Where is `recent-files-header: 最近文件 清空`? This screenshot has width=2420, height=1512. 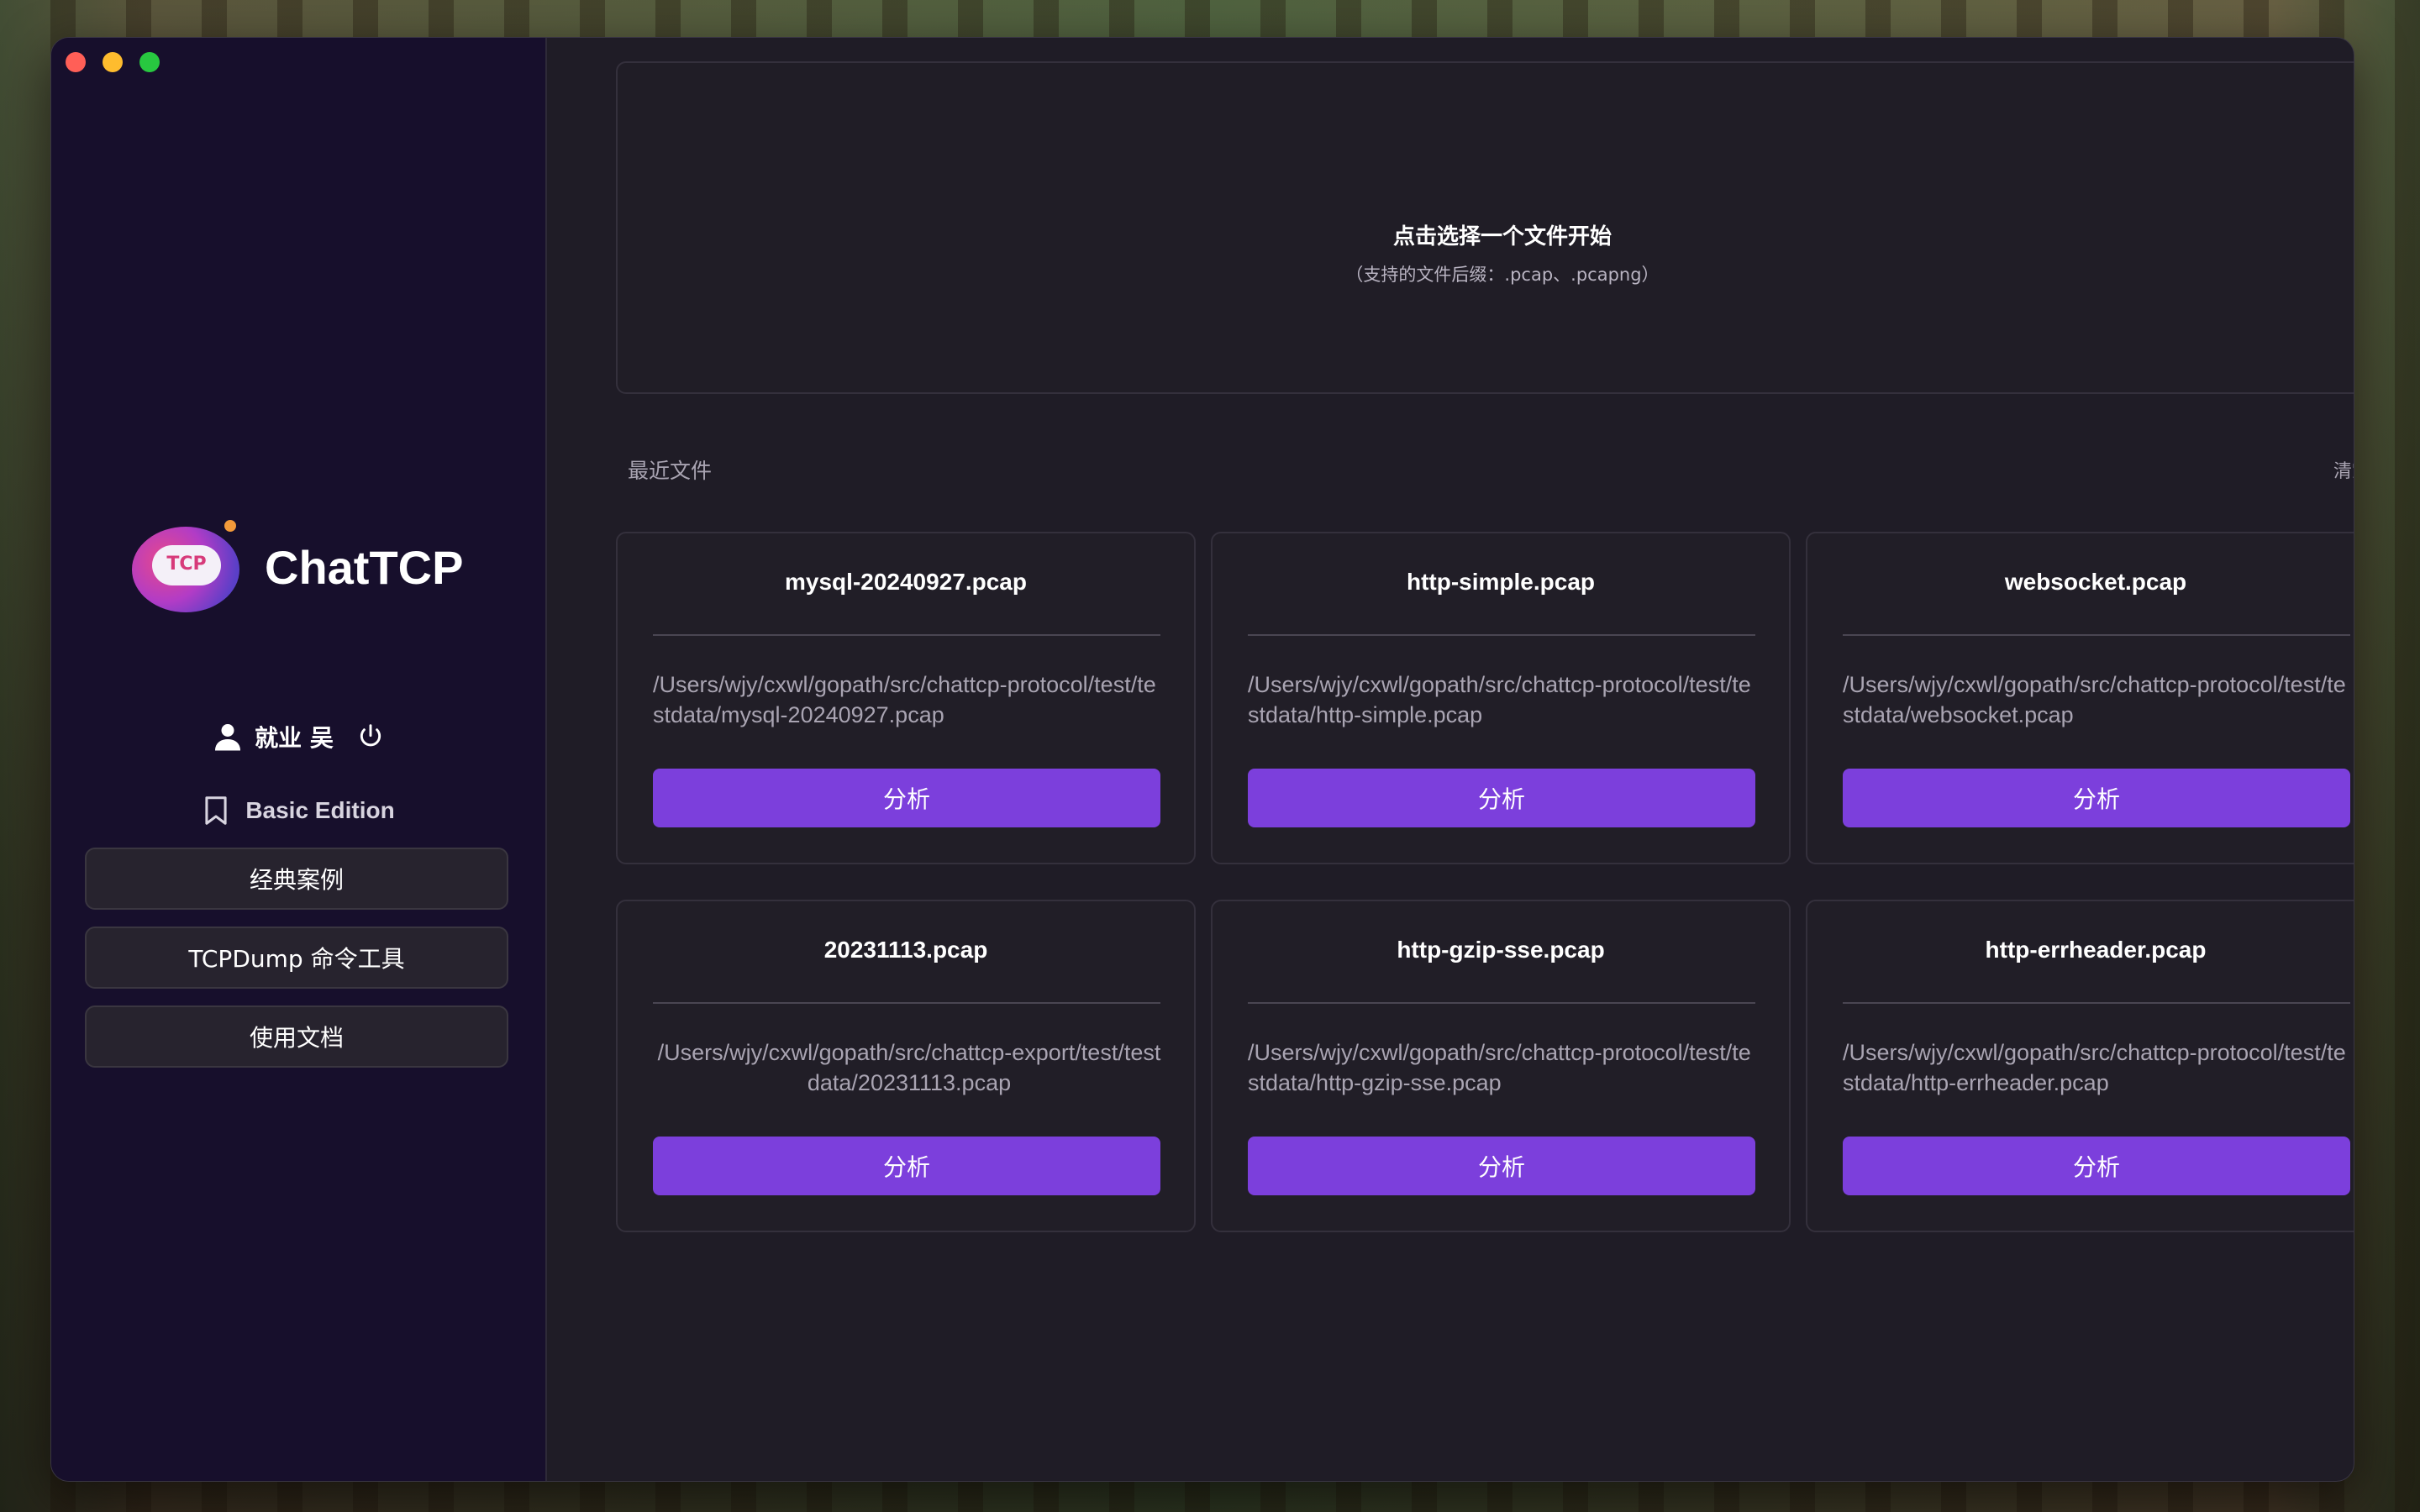 recent-files-header: 最近文件 清空 is located at coordinates (1491, 469).